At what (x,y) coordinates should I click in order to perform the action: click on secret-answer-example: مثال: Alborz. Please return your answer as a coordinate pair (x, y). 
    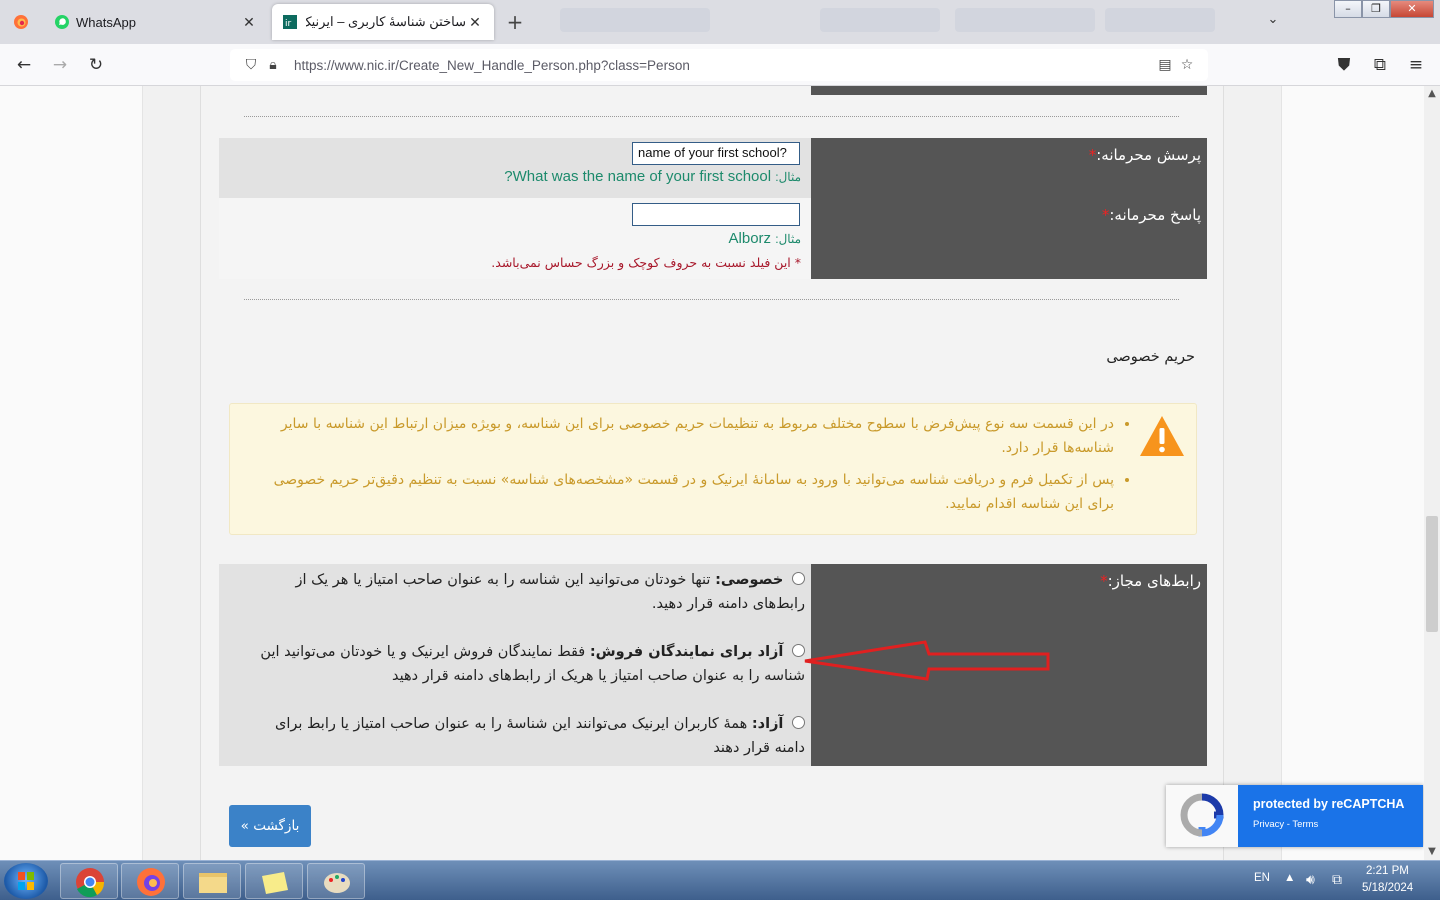
    Looking at the image, I should click on (764, 238).